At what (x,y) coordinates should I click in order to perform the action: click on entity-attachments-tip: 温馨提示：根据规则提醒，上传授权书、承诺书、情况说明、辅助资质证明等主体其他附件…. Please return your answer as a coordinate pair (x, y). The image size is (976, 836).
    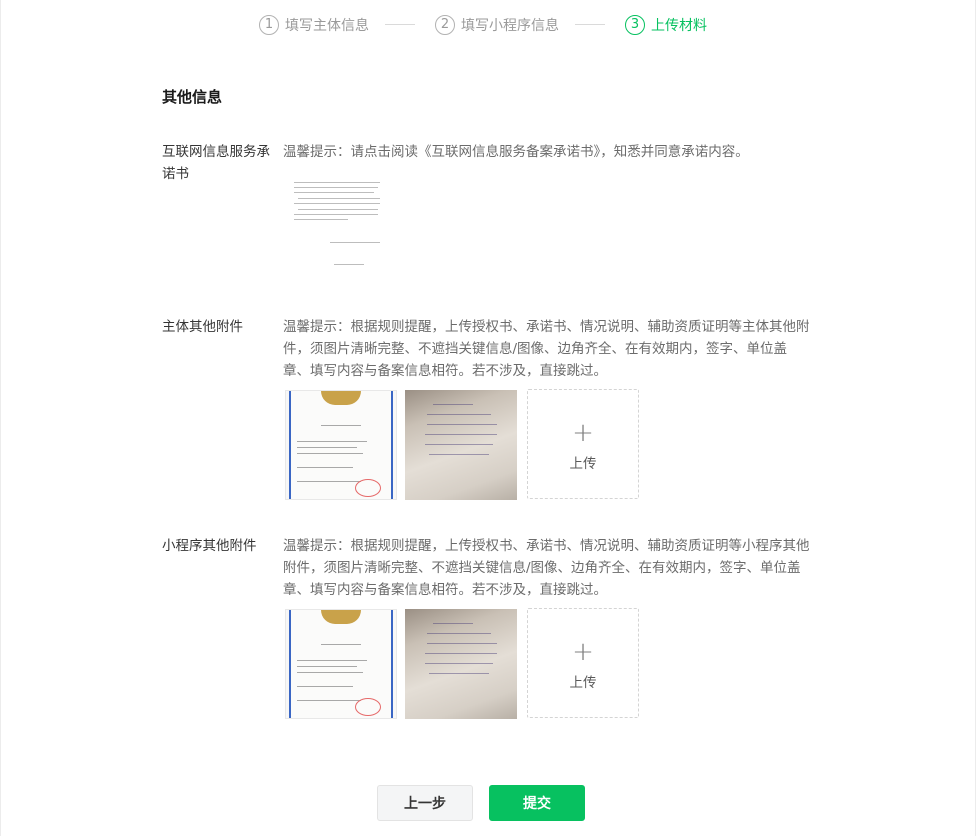
    Looking at the image, I should click on (546, 349).